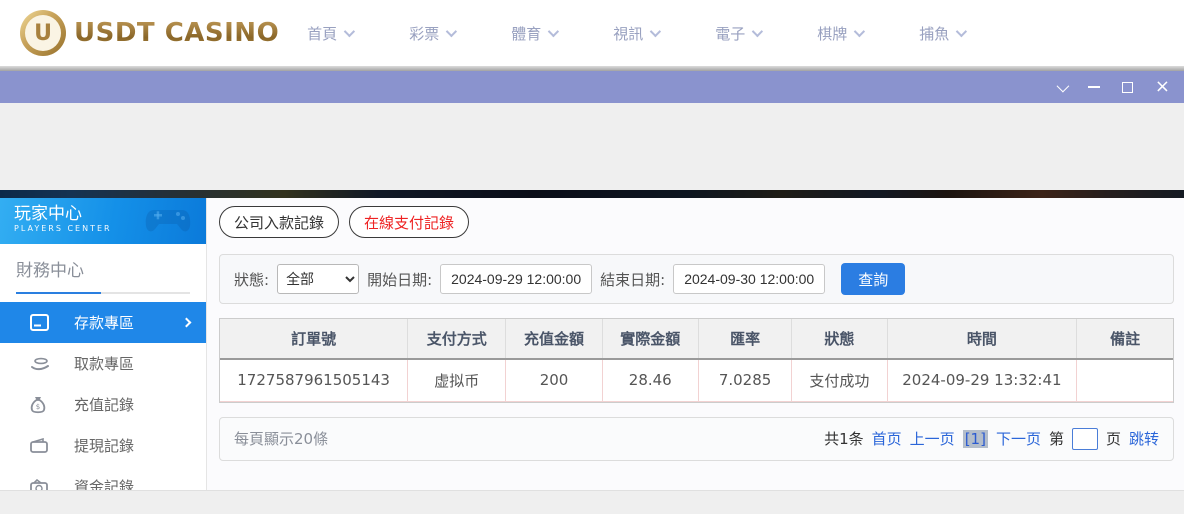 Image resolution: width=1184 pixels, height=514 pixels. I want to click on nav-item-sports: 體育, so click(535, 33).